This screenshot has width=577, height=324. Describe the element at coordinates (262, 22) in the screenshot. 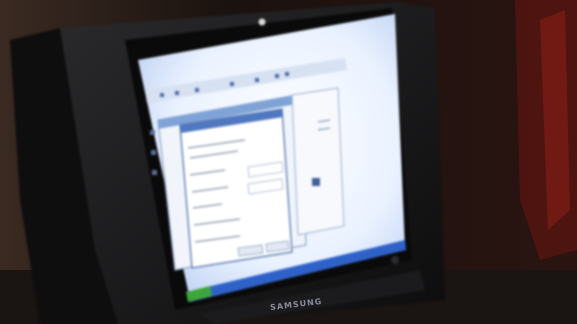

I see `webcam-dot` at that location.